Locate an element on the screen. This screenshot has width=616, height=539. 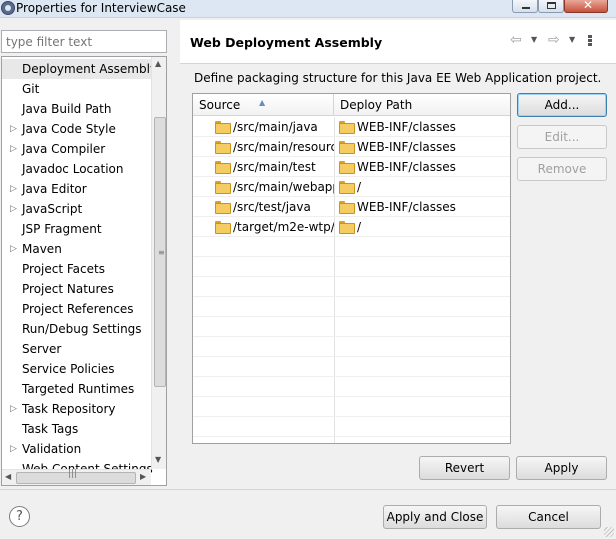
tree-item-label: Run/Debug Settings is located at coordinates (82, 329).